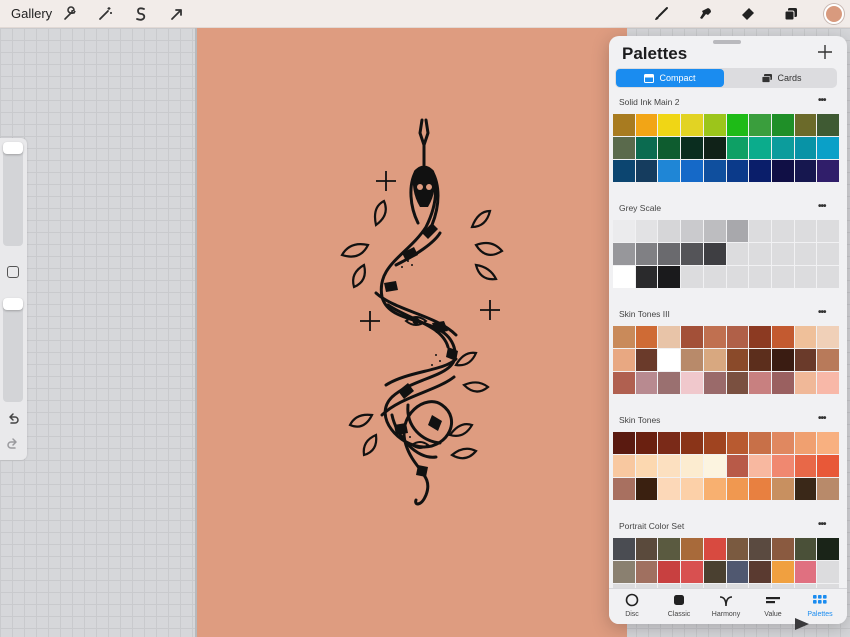 Image resolution: width=850 pixels, height=637 pixels. What do you see at coordinates (726, 608) in the screenshot?
I see `tab-harmony: Harmony` at bounding box center [726, 608].